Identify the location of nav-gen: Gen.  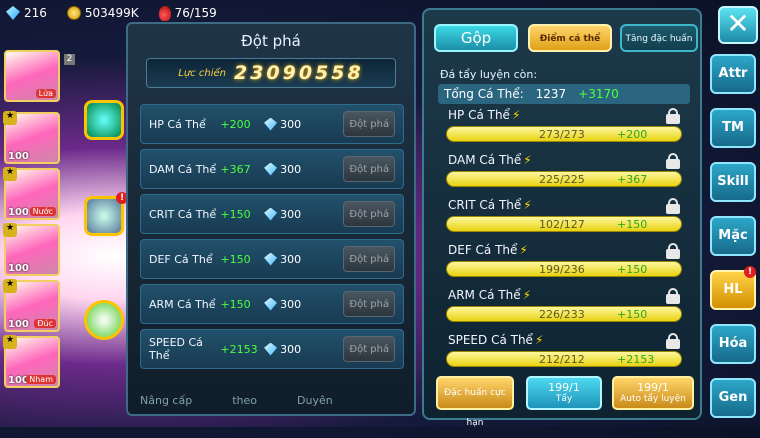
(733, 398).